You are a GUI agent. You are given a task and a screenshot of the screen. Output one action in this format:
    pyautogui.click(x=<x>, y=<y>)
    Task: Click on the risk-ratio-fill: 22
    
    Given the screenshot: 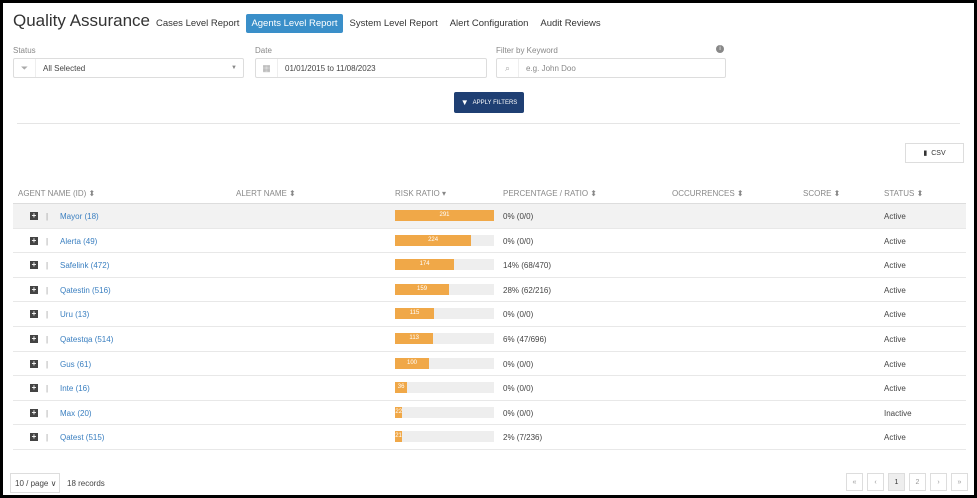 What is the action you would take?
    pyautogui.click(x=399, y=412)
    